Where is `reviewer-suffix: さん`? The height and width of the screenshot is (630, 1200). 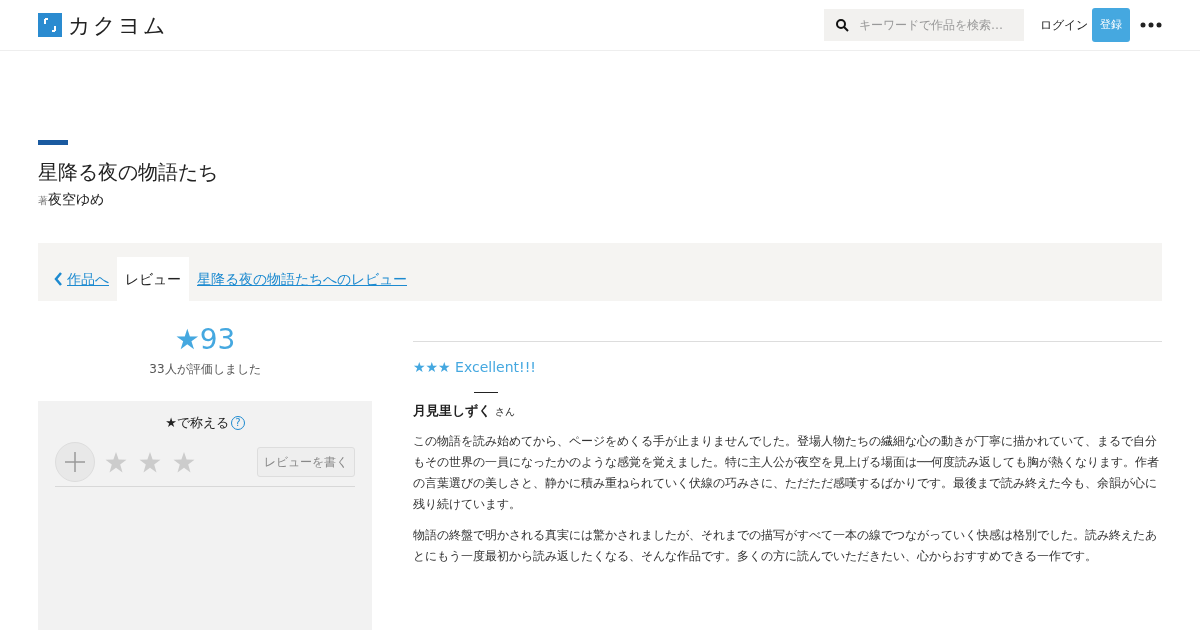 reviewer-suffix: さん is located at coordinates (505, 412).